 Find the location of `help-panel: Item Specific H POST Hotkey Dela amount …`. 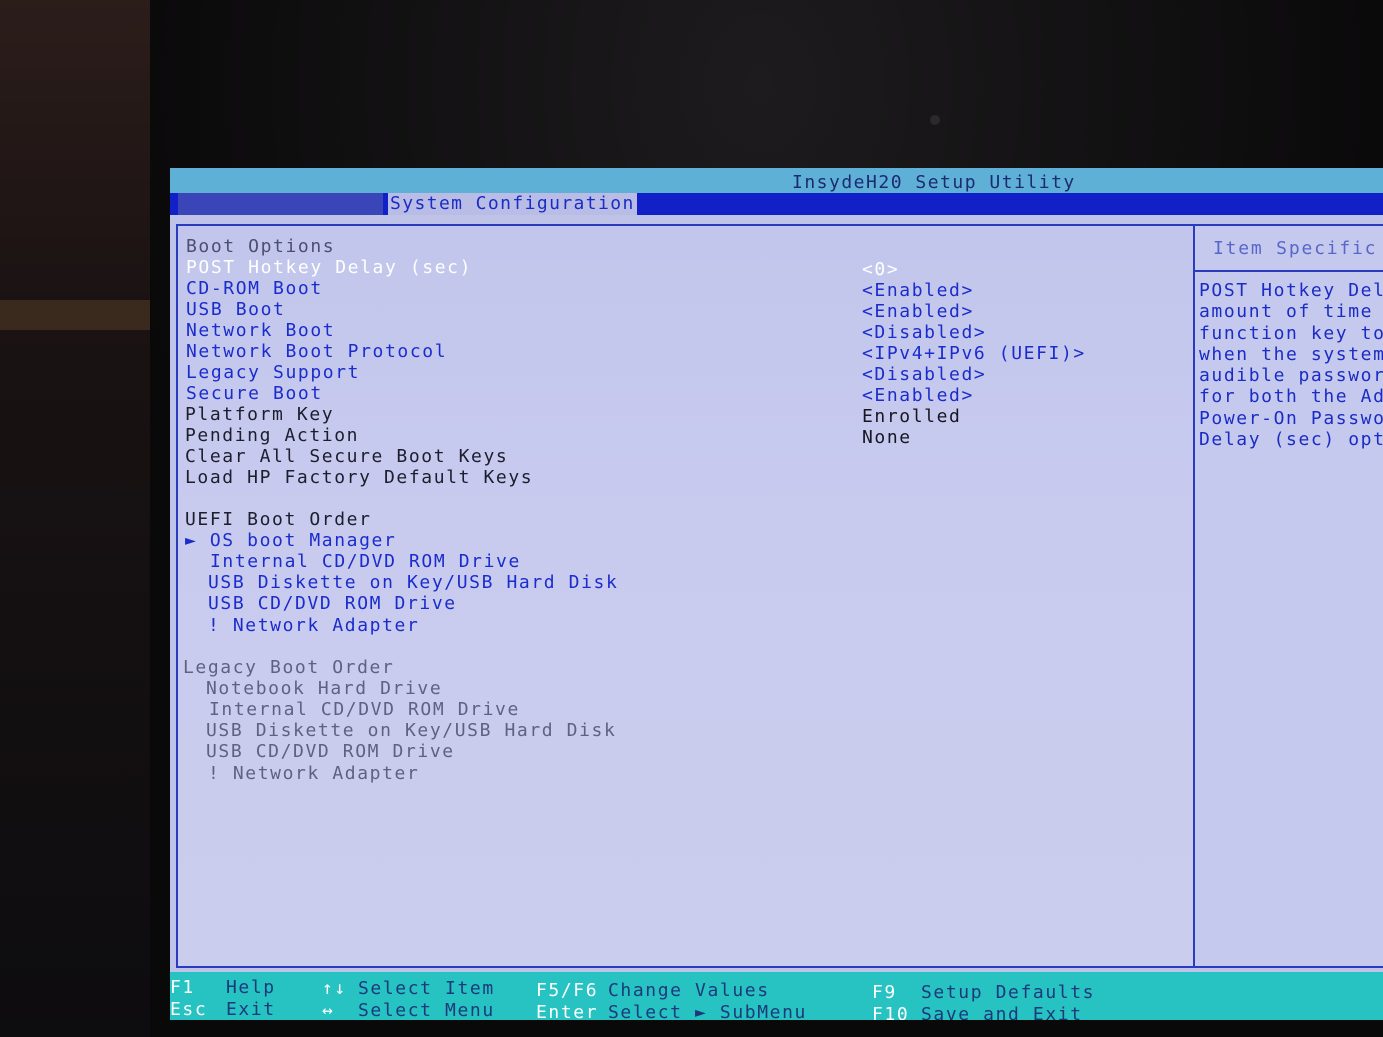

help-panel: Item Specific H POST Hotkey Dela amount … is located at coordinates (1288, 596).